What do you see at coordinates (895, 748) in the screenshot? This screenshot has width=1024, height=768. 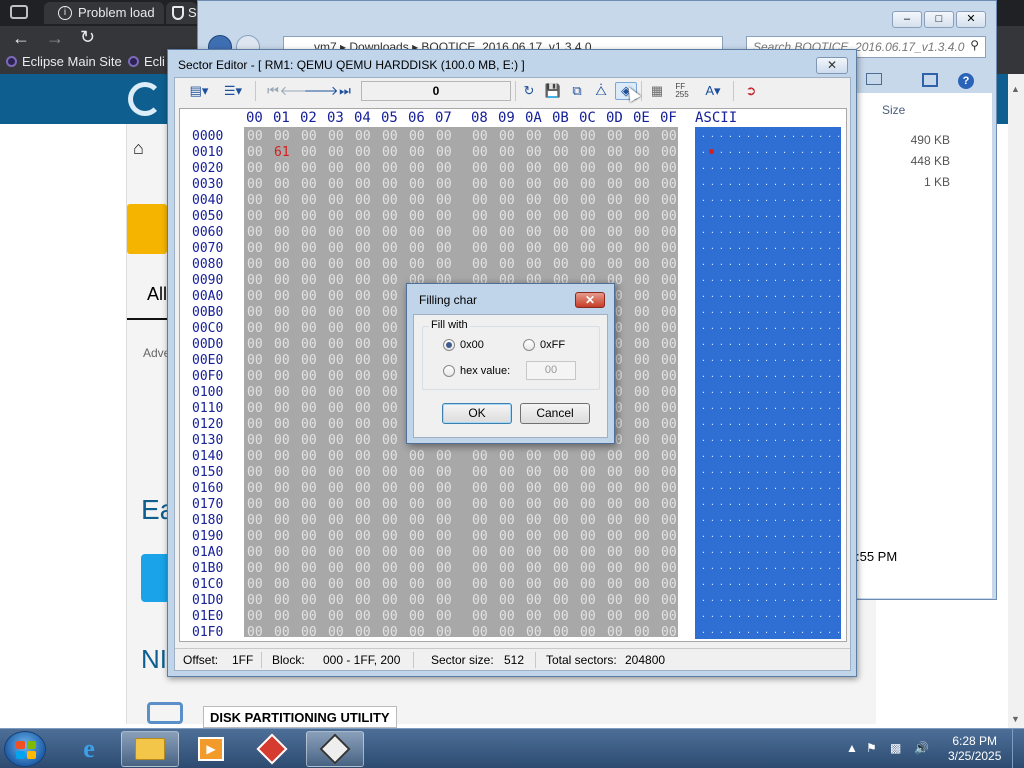 I see `network-icon: ▩` at bounding box center [895, 748].